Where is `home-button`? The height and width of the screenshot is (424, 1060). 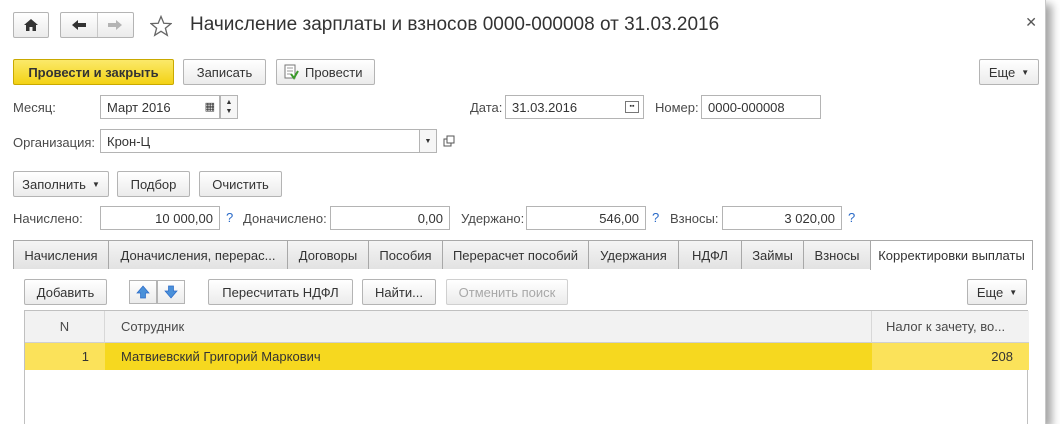 home-button is located at coordinates (31, 25).